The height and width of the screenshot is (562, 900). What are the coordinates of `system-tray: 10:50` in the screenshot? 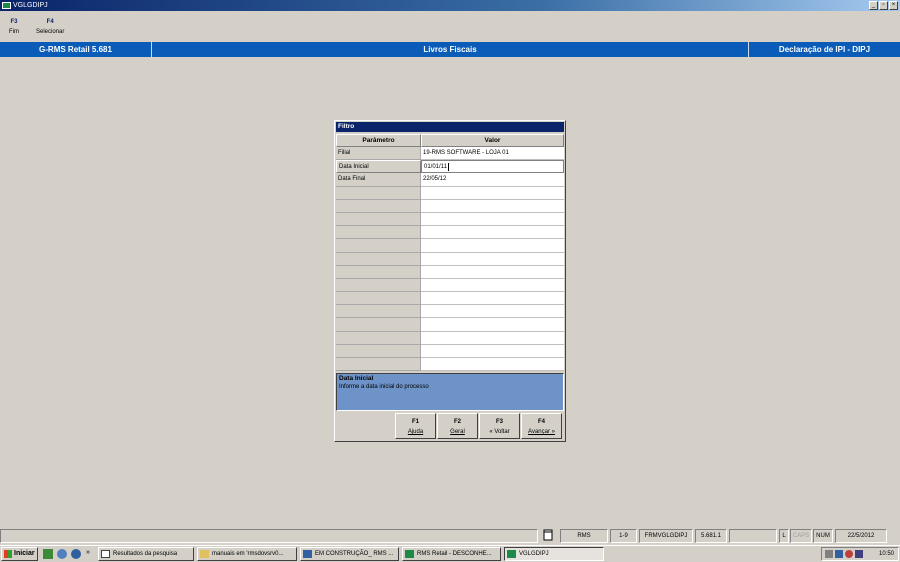 It's located at (860, 554).